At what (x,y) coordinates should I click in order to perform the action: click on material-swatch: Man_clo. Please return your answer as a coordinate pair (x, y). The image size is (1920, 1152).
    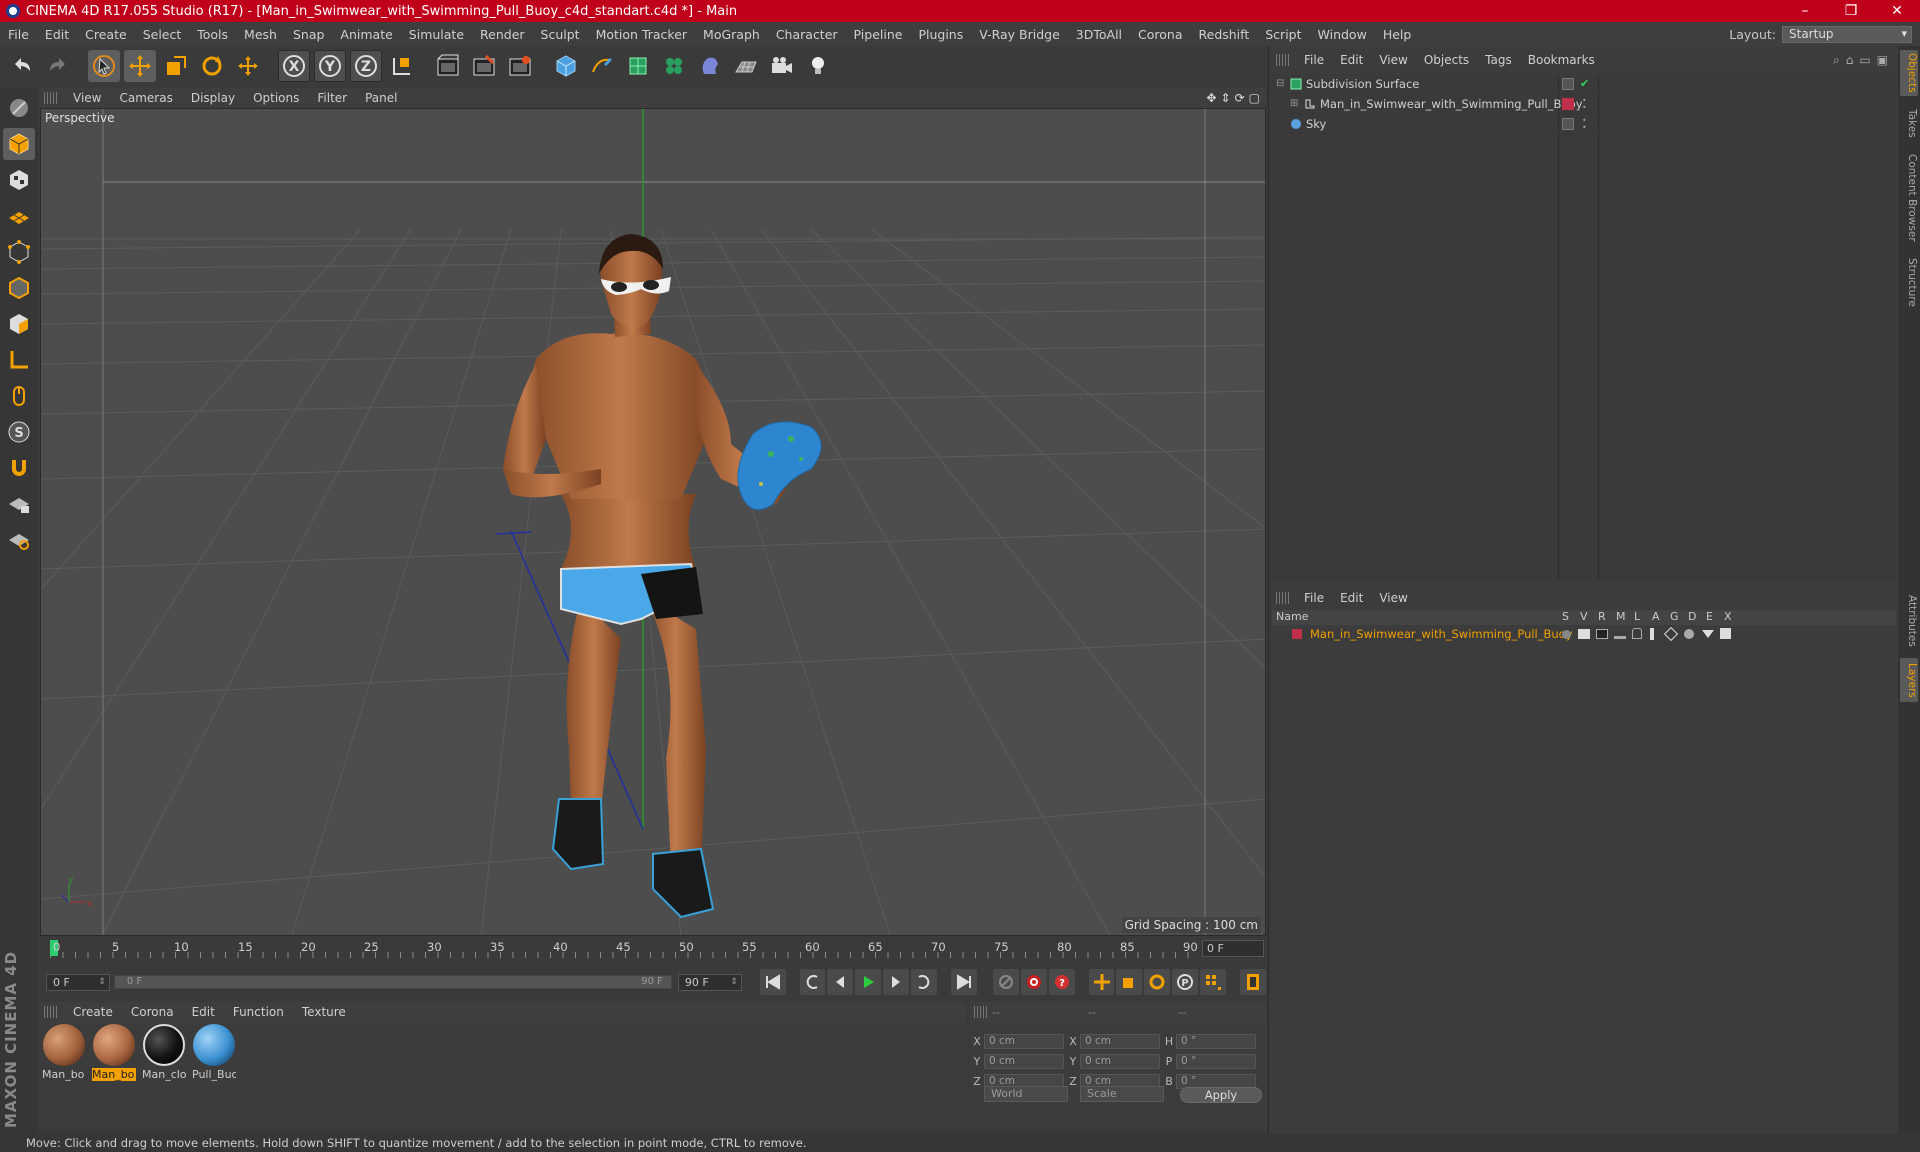
    Looking at the image, I should click on (164, 1075).